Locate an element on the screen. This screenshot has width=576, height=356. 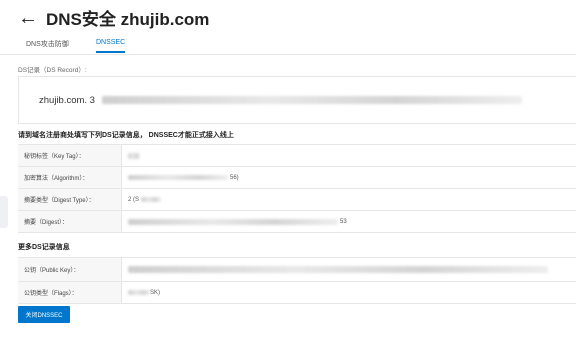
flags-label: 公钥类型（Flags）： is located at coordinates (70, 292).